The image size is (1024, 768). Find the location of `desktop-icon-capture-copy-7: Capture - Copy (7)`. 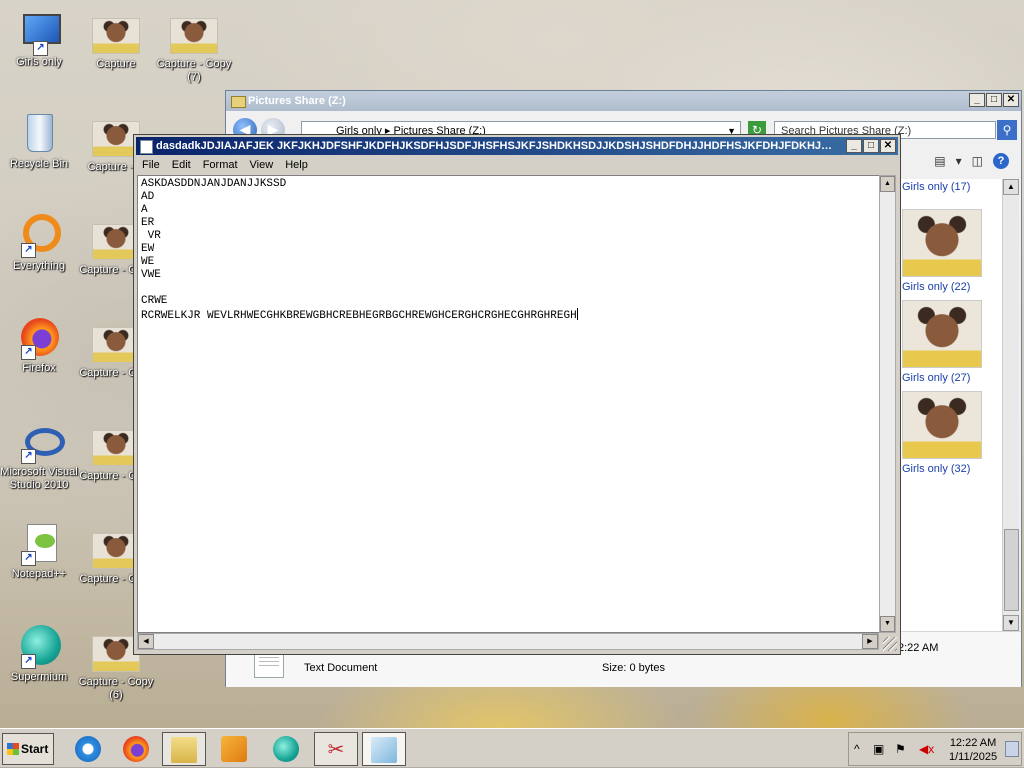

desktop-icon-capture-copy-7: Capture - Copy (7) is located at coordinates (194, 48).